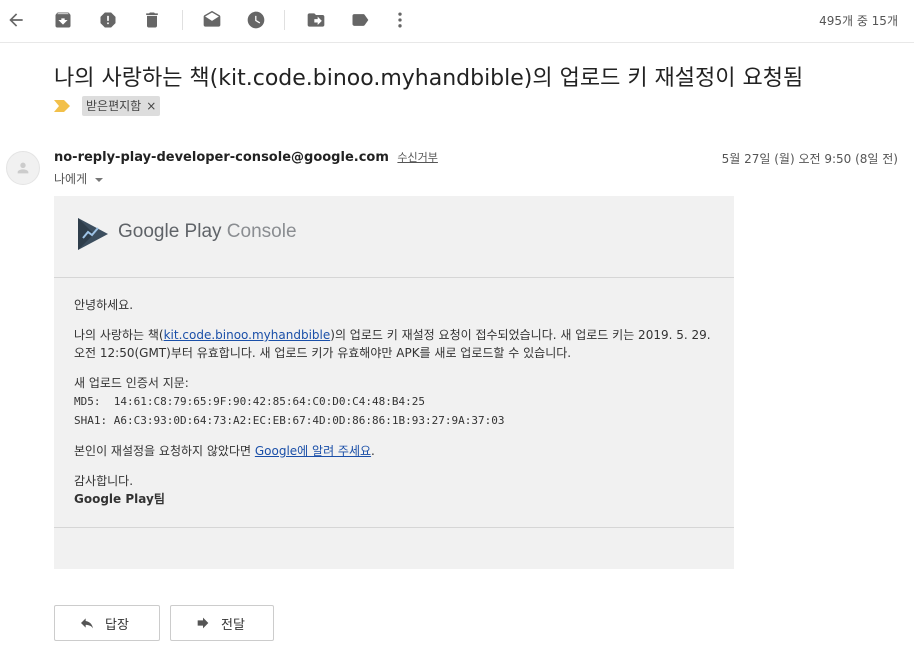 Image resolution: width=914 pixels, height=654 pixels. What do you see at coordinates (858, 21) in the screenshot?
I see `pager-count: 495개 중 15개` at bounding box center [858, 21].